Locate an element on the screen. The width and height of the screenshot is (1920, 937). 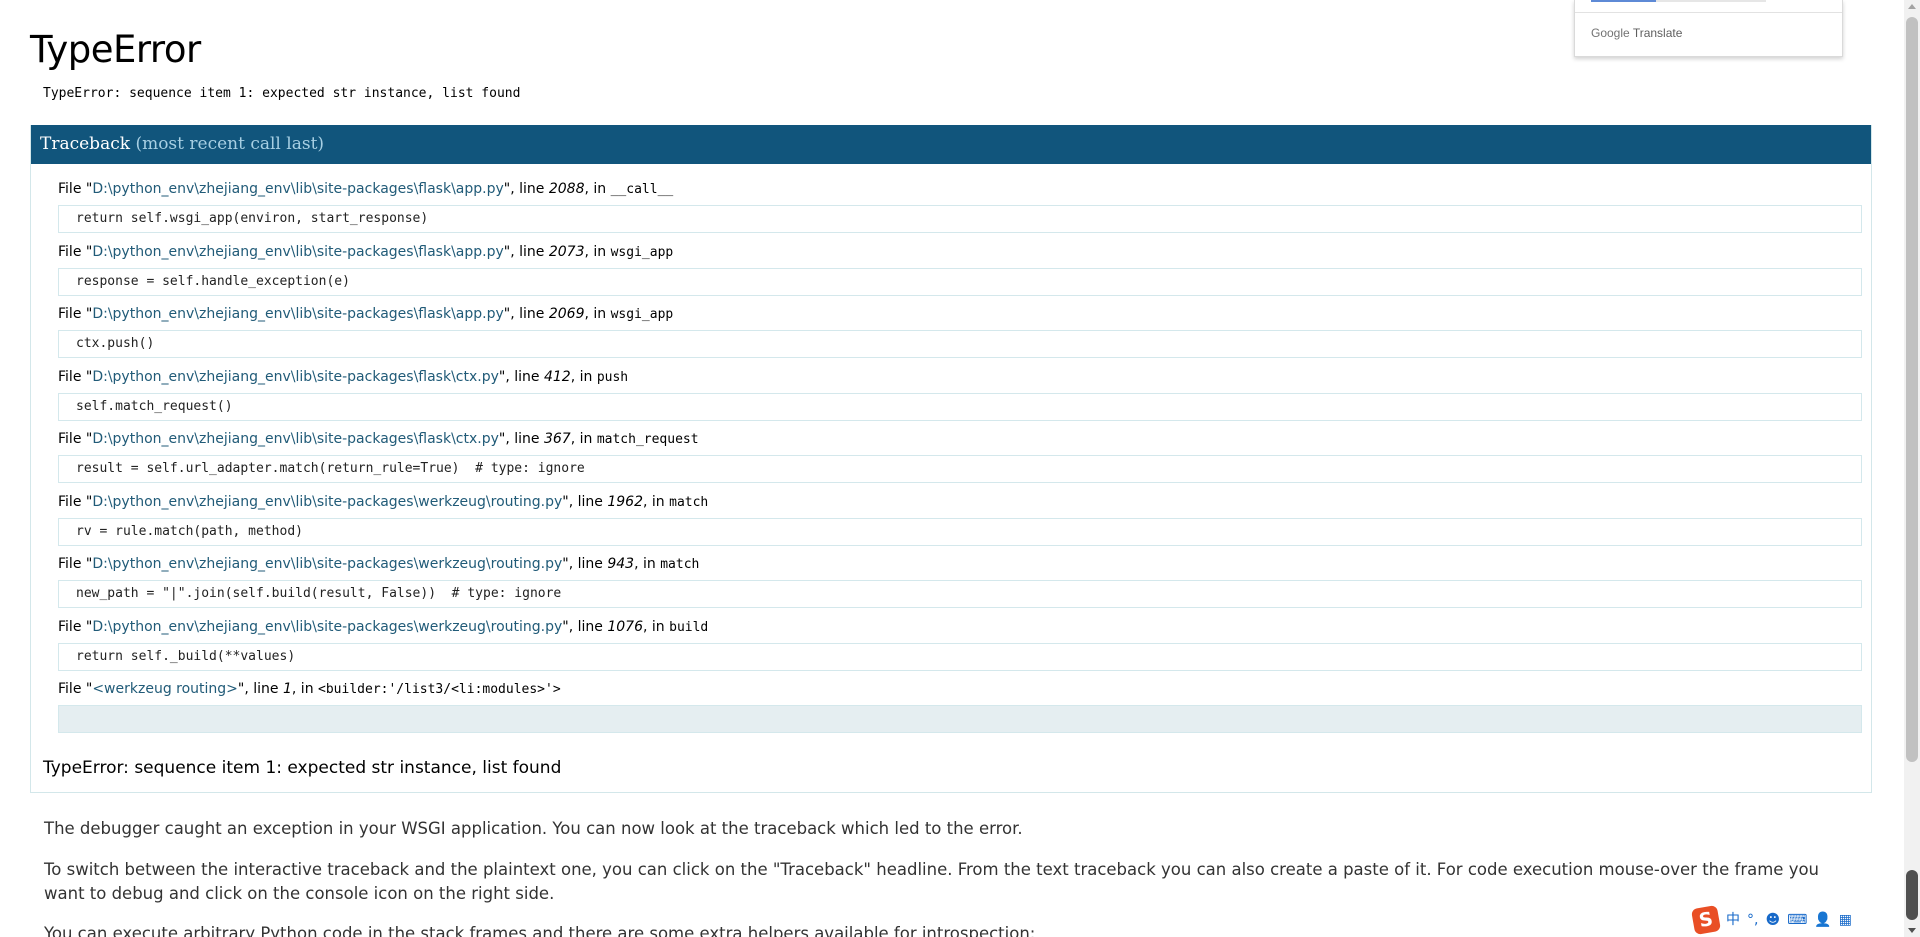
translate-text: Translate is located at coordinates (1657, 33).